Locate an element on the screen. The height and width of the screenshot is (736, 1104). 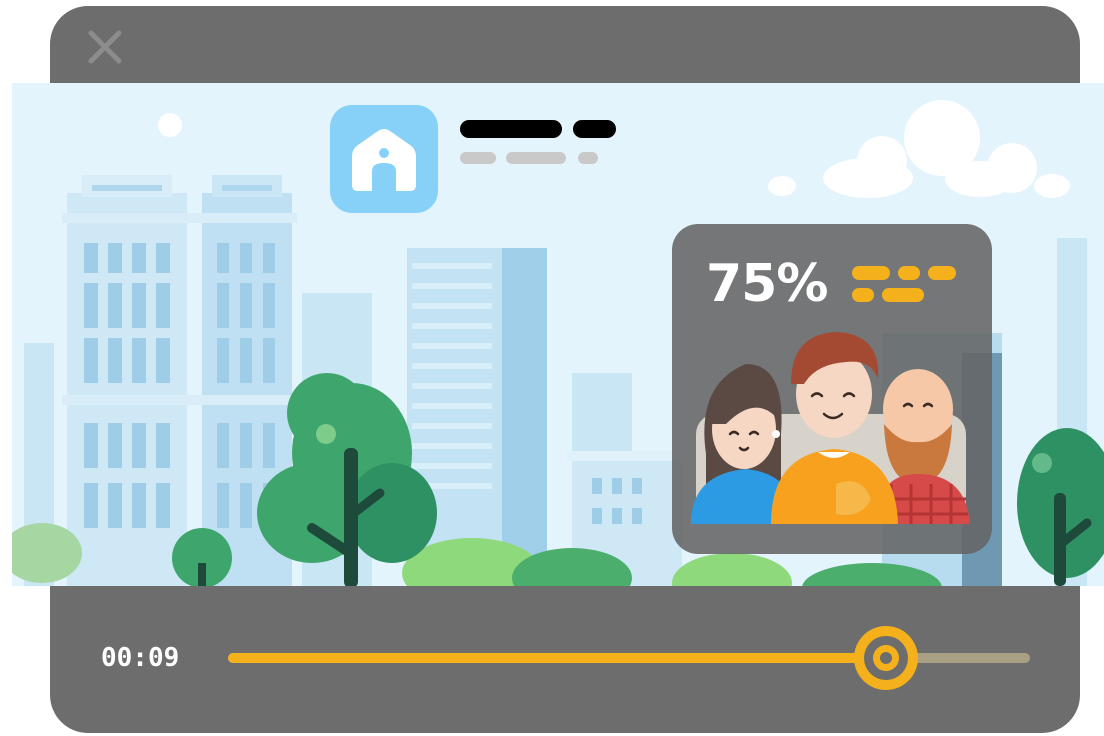
stat-label-placeholder is located at coordinates (904, 284).